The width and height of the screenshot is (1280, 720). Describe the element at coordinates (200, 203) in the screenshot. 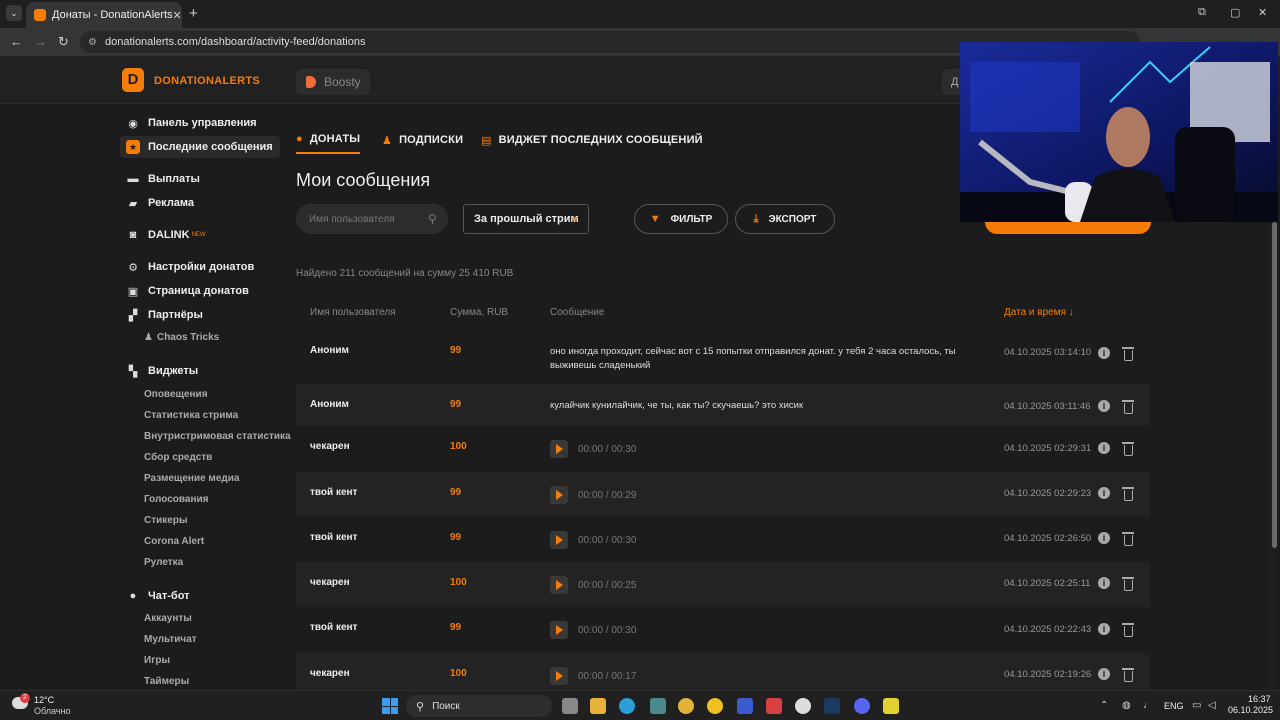

I see `sidebar-item-ads: ▰ Реклама` at that location.